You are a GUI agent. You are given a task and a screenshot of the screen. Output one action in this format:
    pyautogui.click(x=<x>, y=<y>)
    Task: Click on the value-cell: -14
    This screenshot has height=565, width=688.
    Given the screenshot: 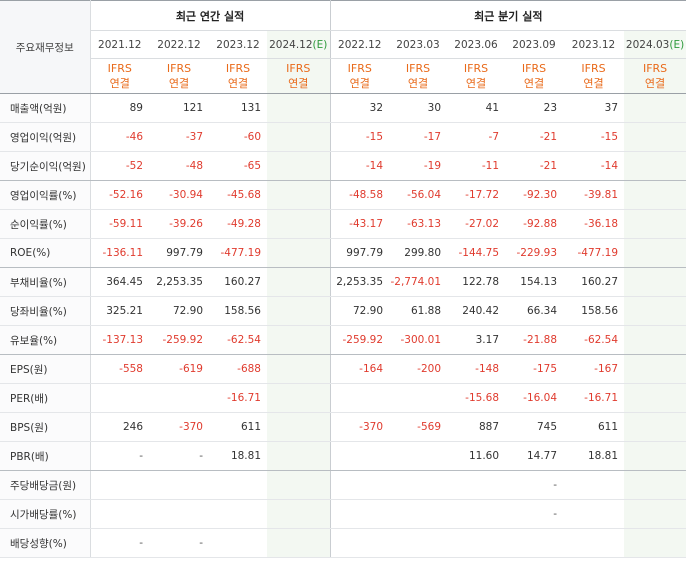 What is the action you would take?
    pyautogui.click(x=594, y=166)
    